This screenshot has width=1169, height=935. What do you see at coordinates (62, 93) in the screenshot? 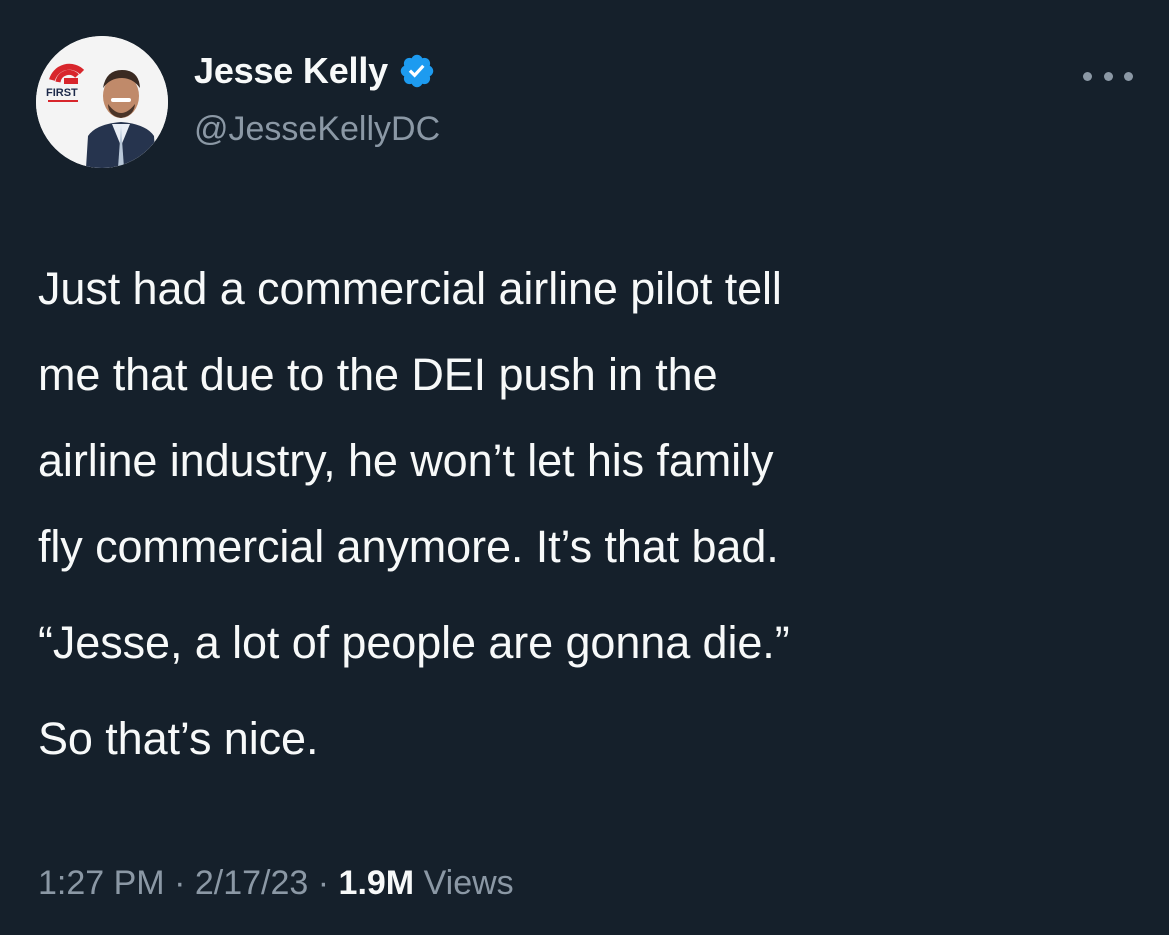
I see `avatar-badge-text: FIRST` at bounding box center [62, 93].